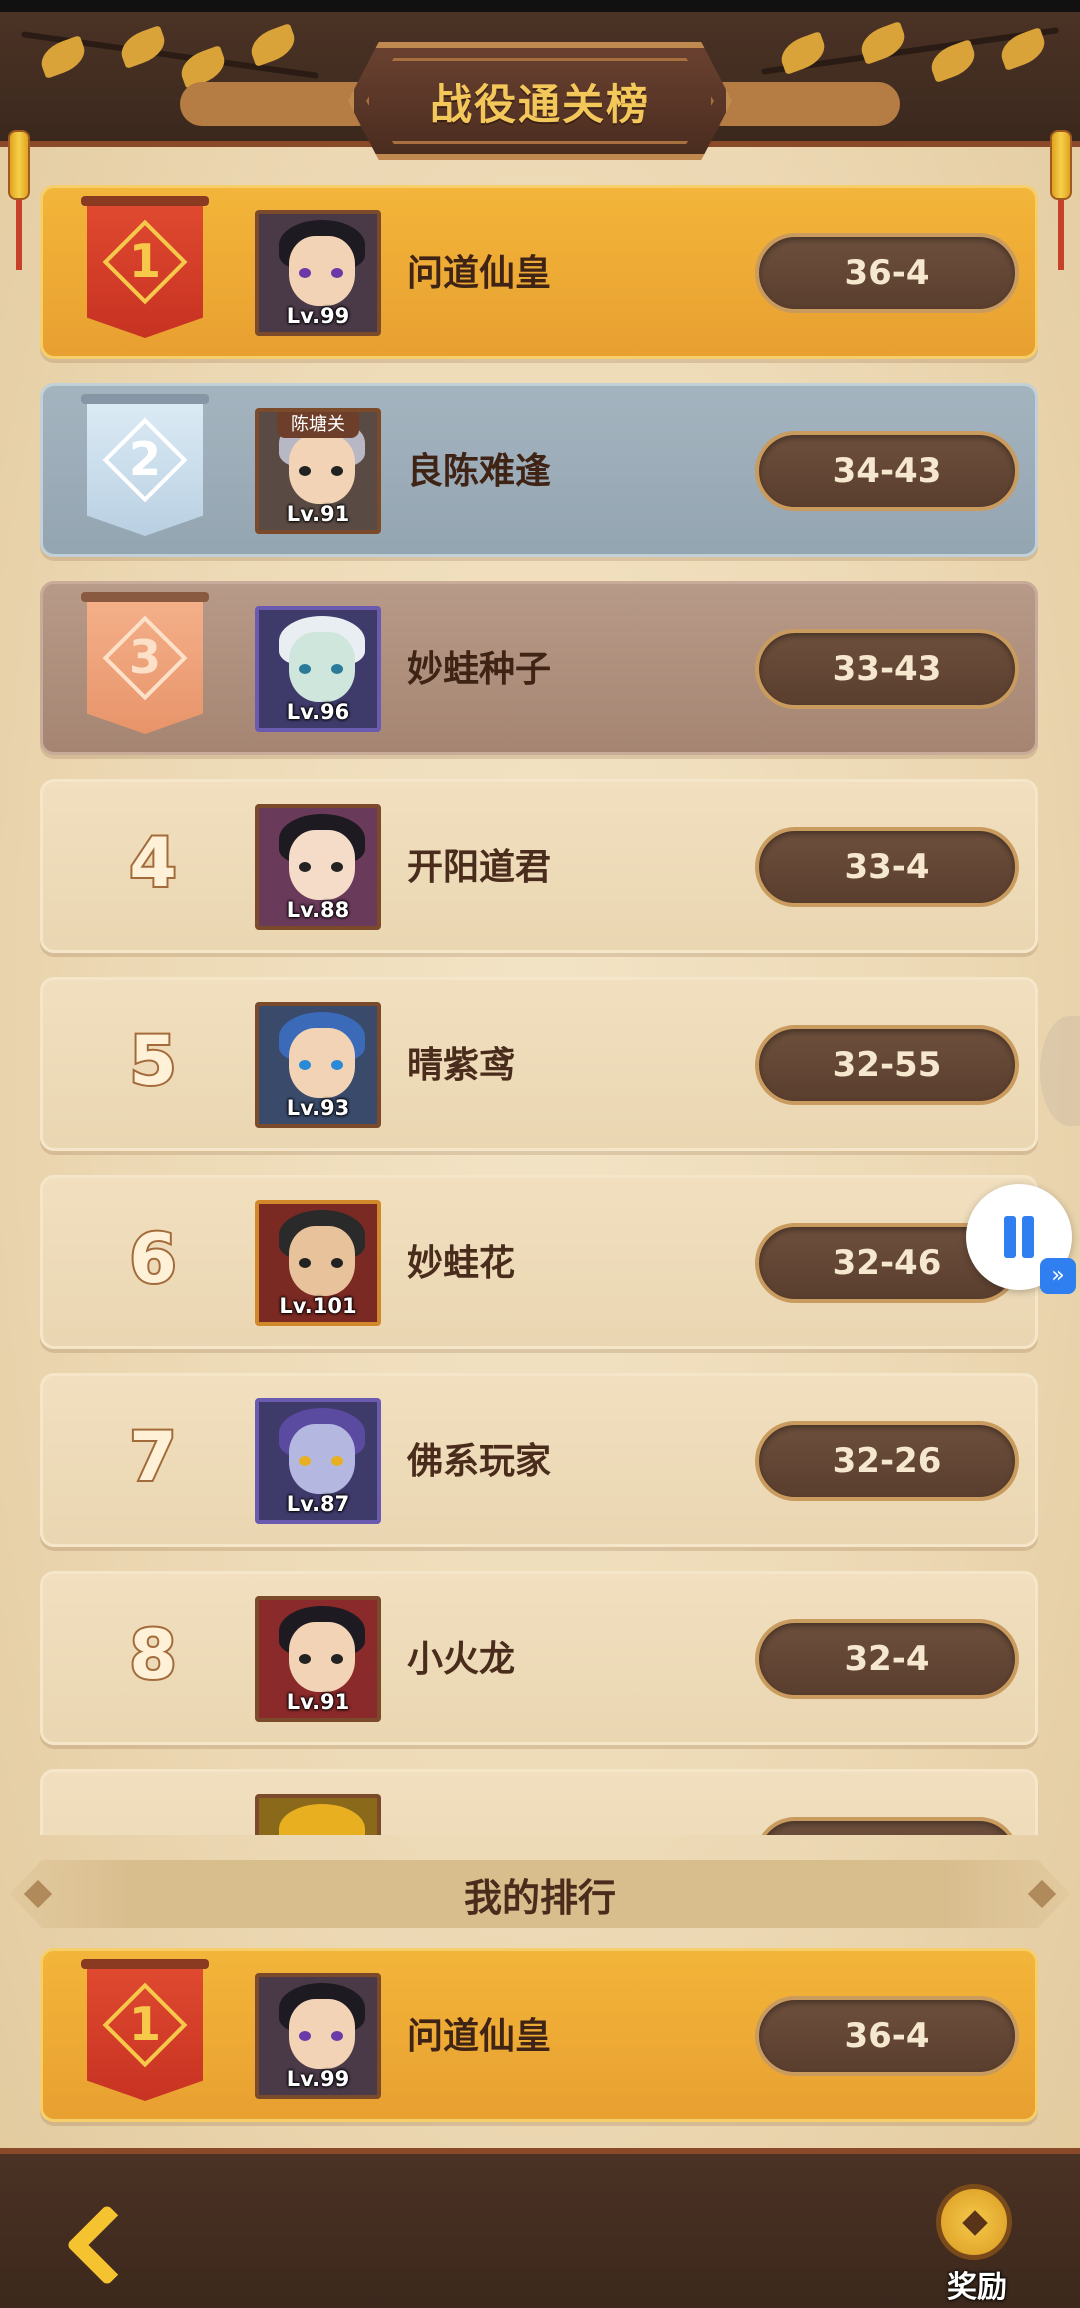  I want to click on player-level: Lv.96, so click(318, 712).